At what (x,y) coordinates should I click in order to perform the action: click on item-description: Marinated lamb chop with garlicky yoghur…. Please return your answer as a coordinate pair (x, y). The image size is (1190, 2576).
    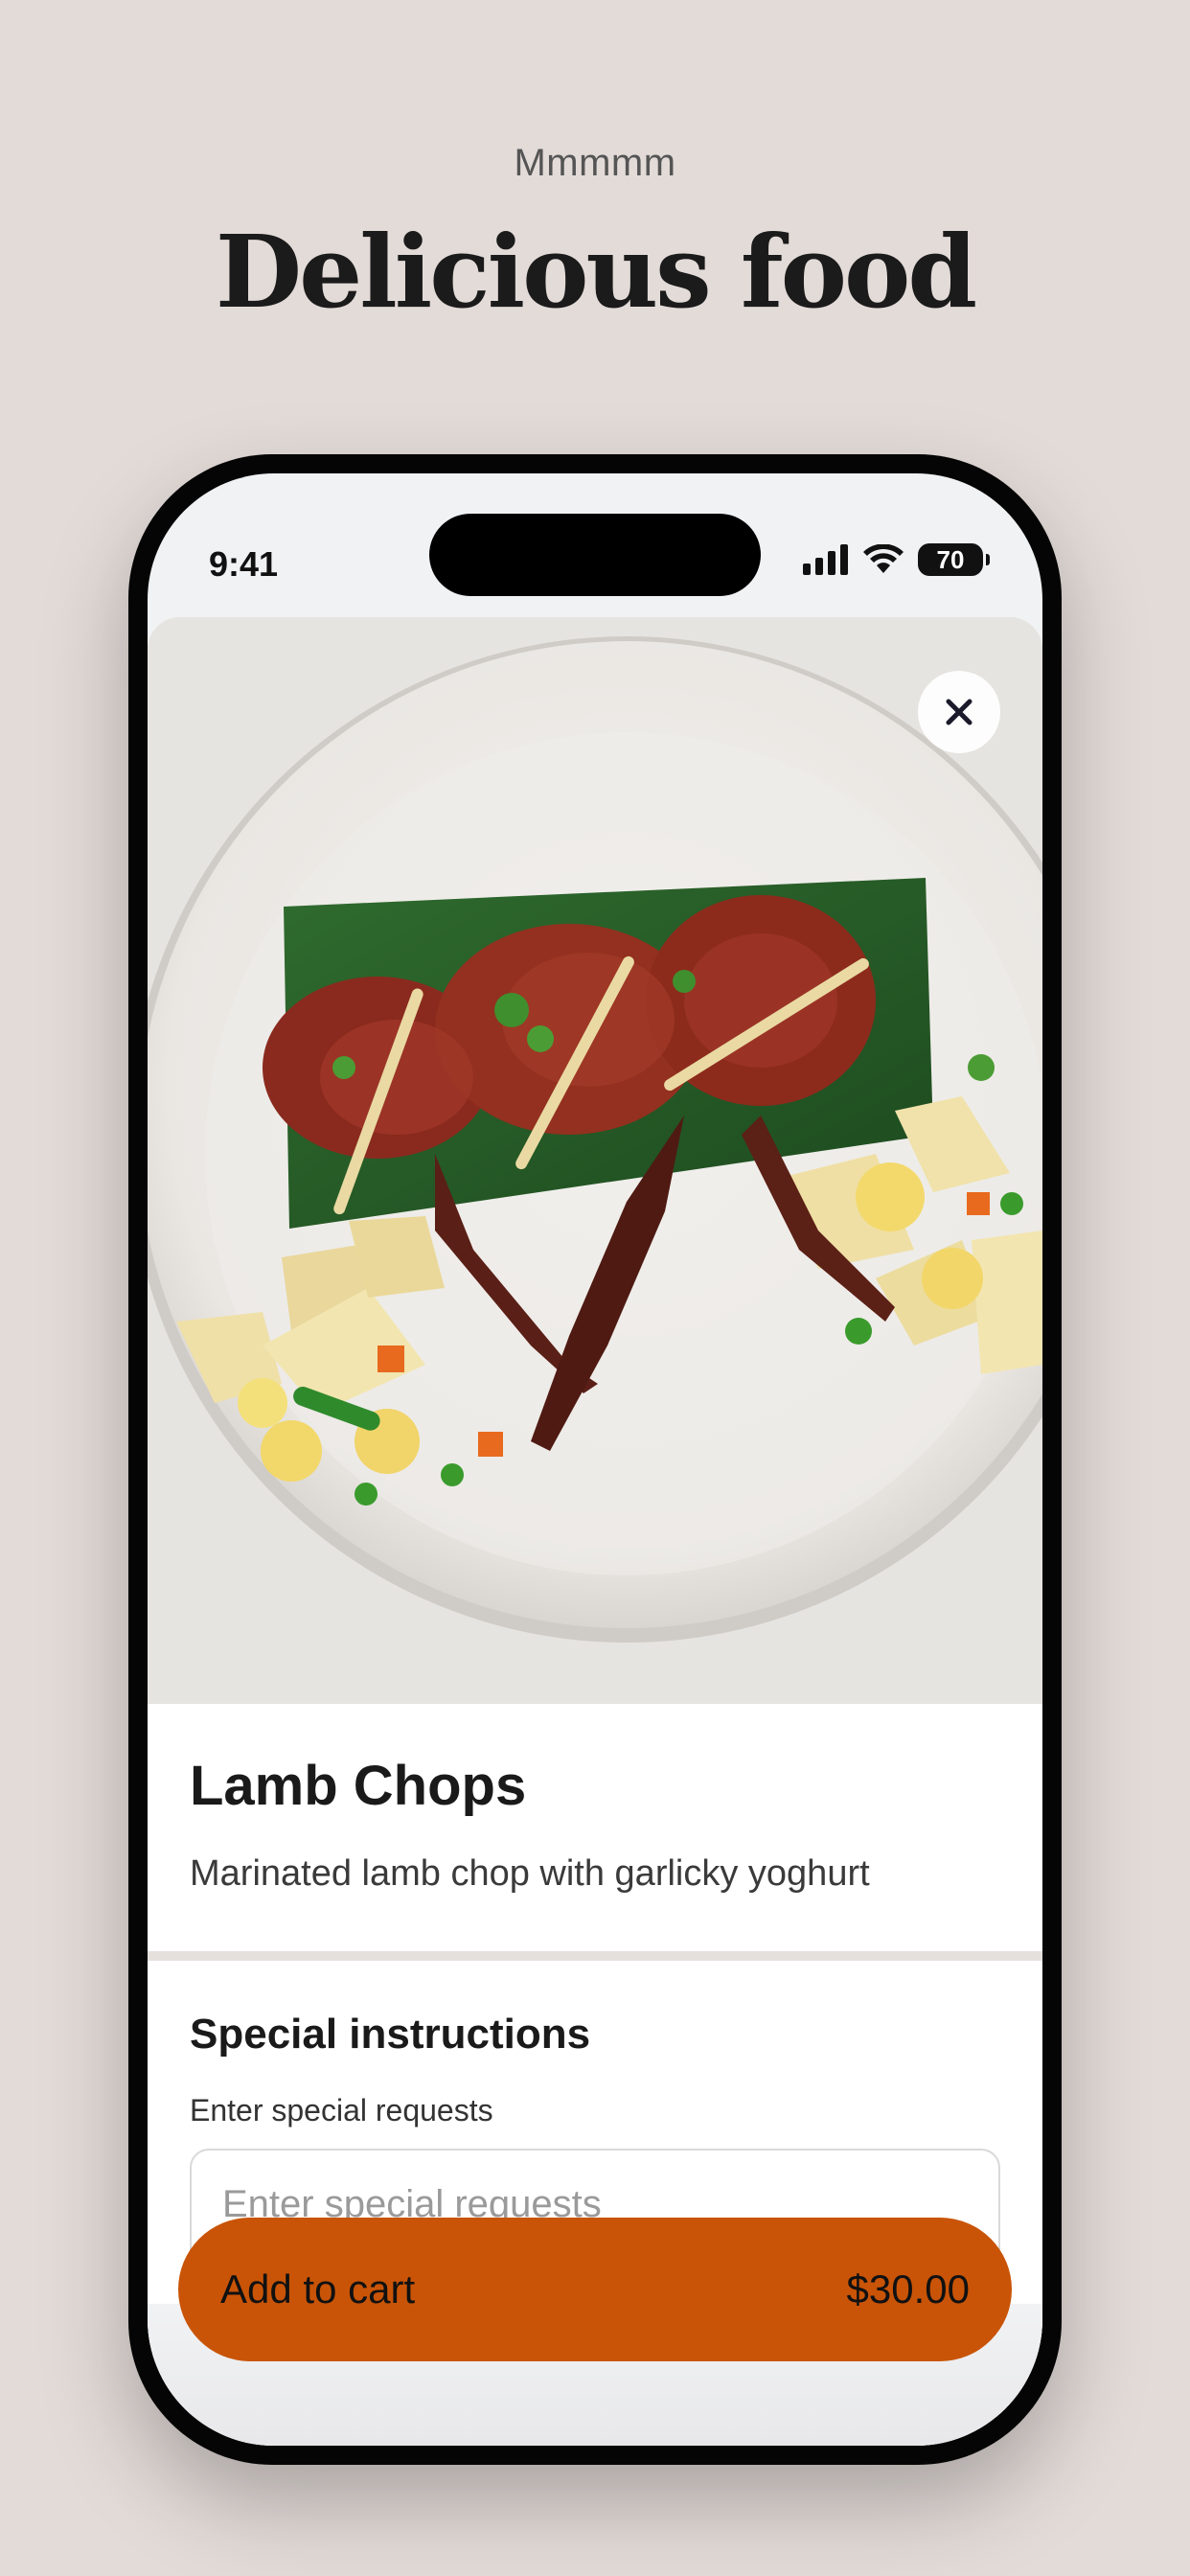
    Looking at the image, I should click on (530, 1874).